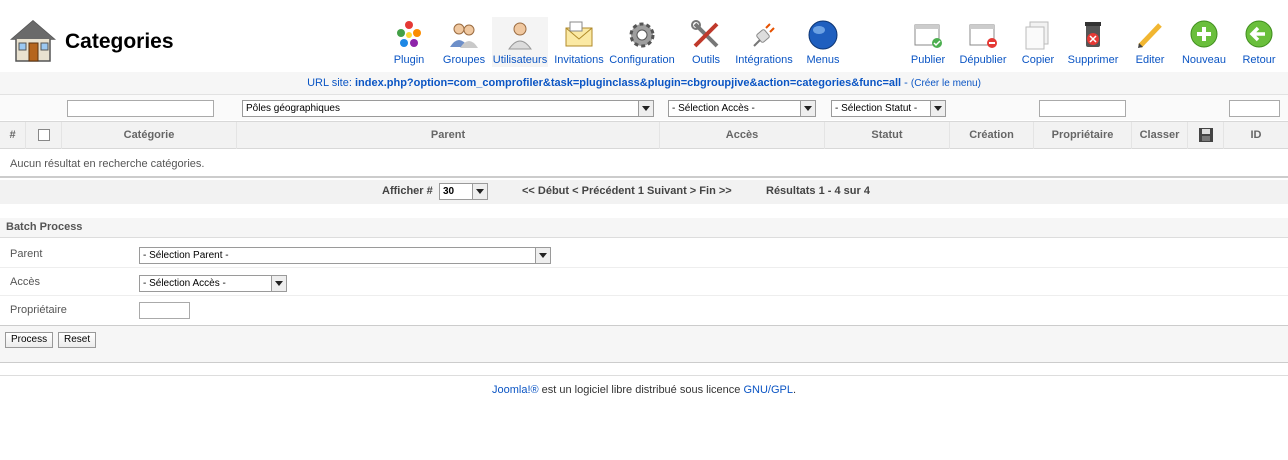  Describe the element at coordinates (33, 41) in the screenshot. I see `categories-house-icon` at that location.